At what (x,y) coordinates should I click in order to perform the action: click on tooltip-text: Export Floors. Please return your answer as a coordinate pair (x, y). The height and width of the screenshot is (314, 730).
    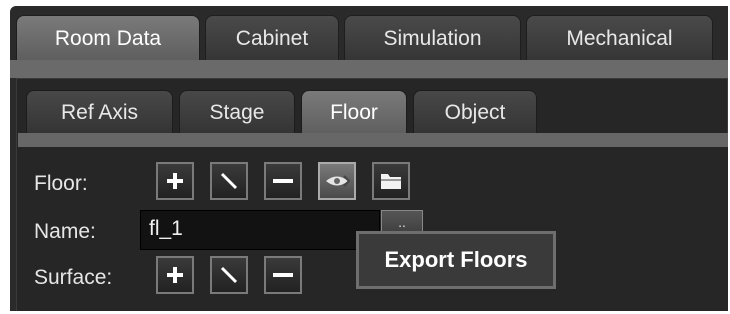
    Looking at the image, I should click on (456, 259).